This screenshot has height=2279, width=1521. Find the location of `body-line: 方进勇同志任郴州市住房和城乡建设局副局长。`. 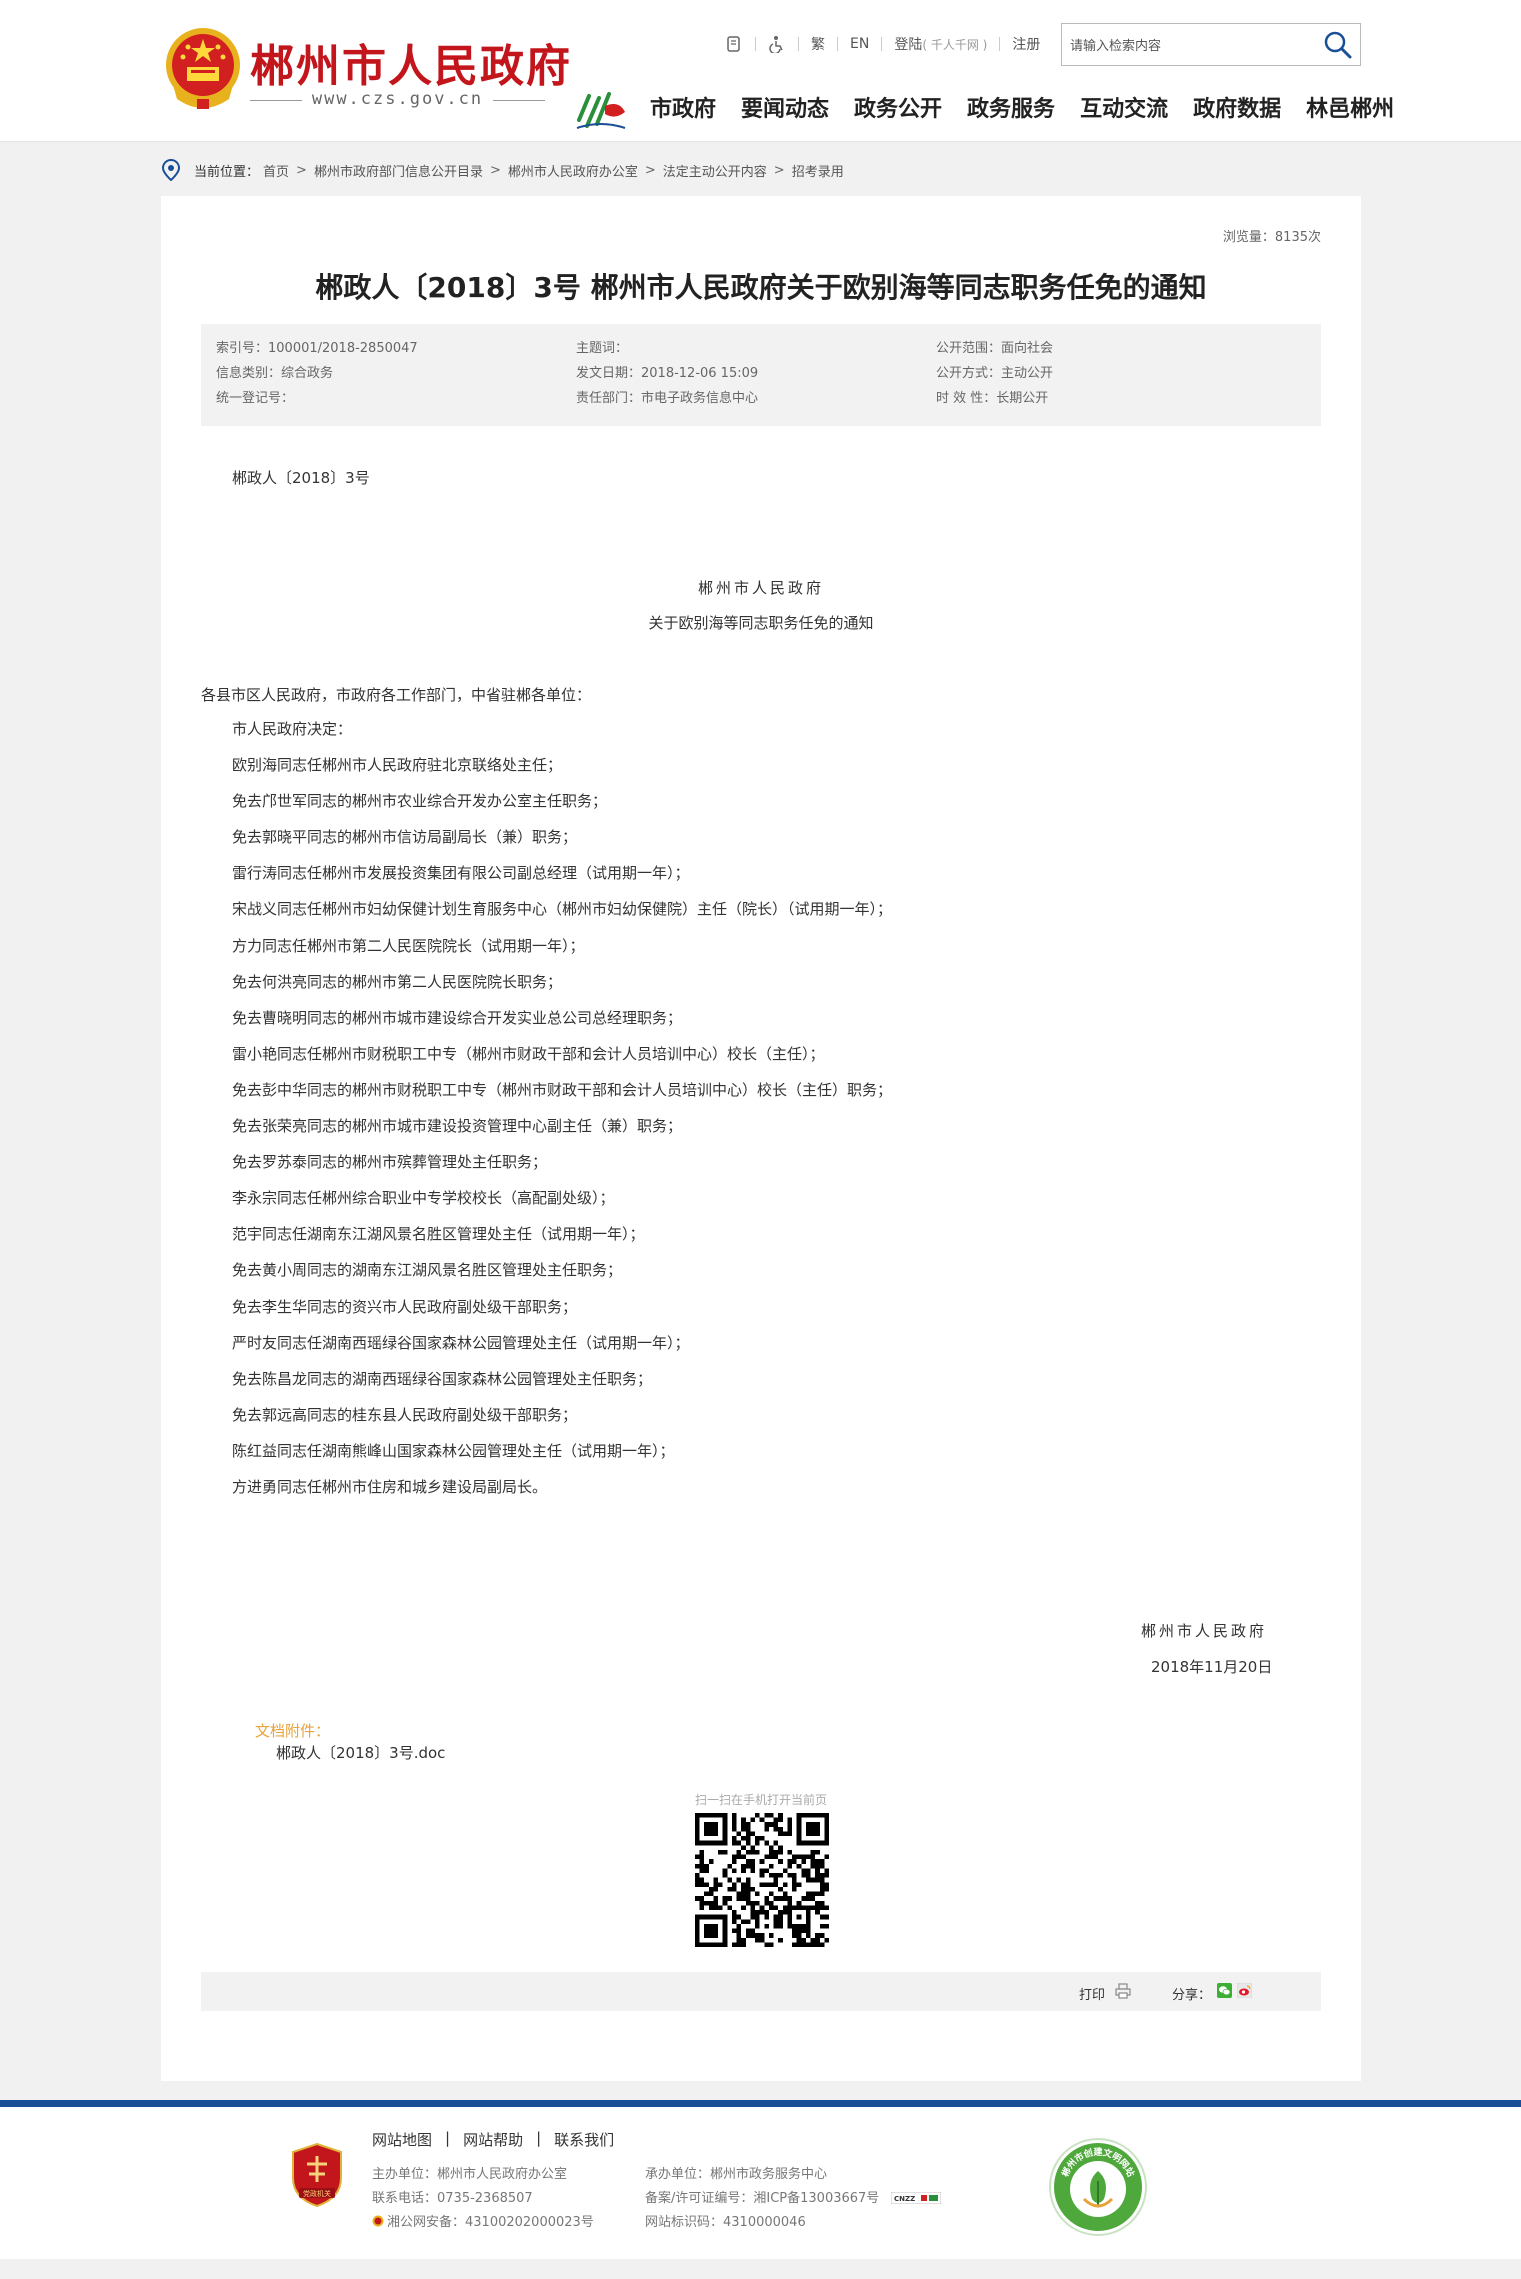

body-line: 方进勇同志任郴州市住房和城乡建设局副局长。 is located at coordinates (390, 1486).